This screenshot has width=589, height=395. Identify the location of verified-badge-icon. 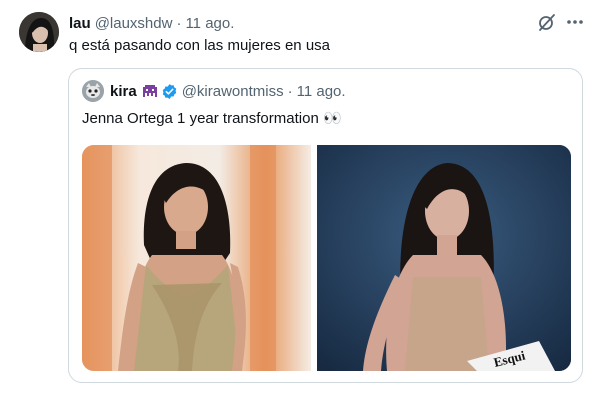
(169, 91).